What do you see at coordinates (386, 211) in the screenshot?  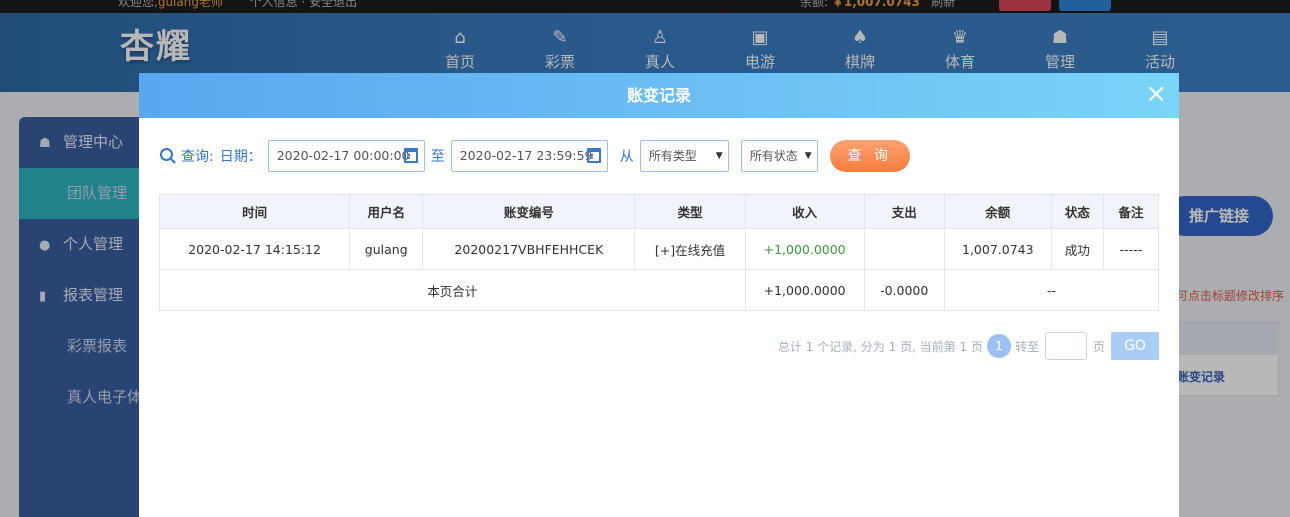 I see `col-username: 用户名` at bounding box center [386, 211].